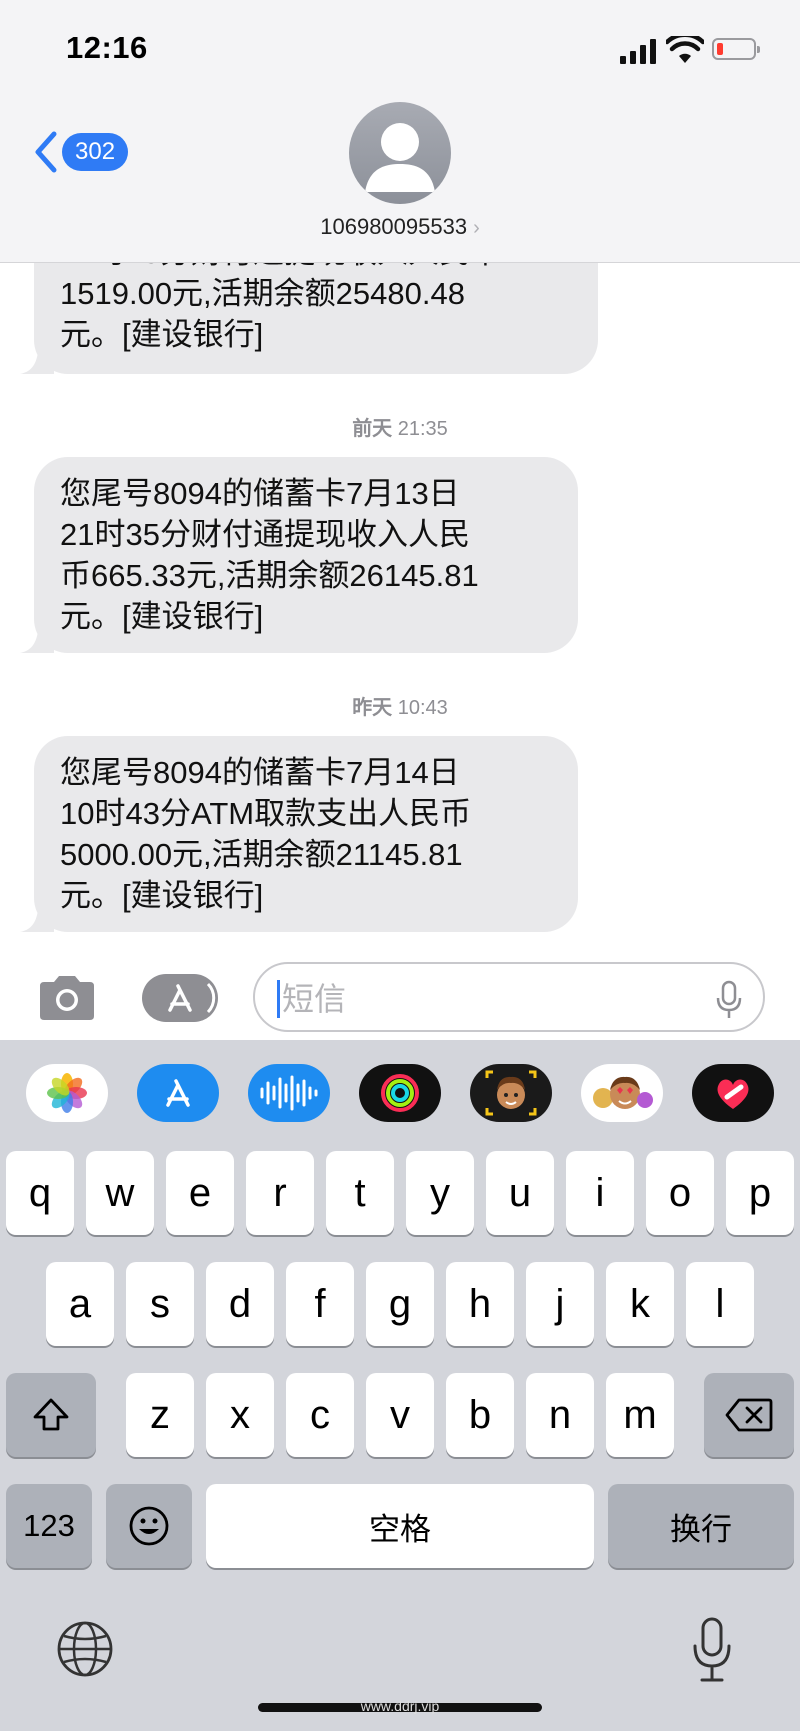 The image size is (800, 1731). I want to click on battery-icon, so click(736, 49).